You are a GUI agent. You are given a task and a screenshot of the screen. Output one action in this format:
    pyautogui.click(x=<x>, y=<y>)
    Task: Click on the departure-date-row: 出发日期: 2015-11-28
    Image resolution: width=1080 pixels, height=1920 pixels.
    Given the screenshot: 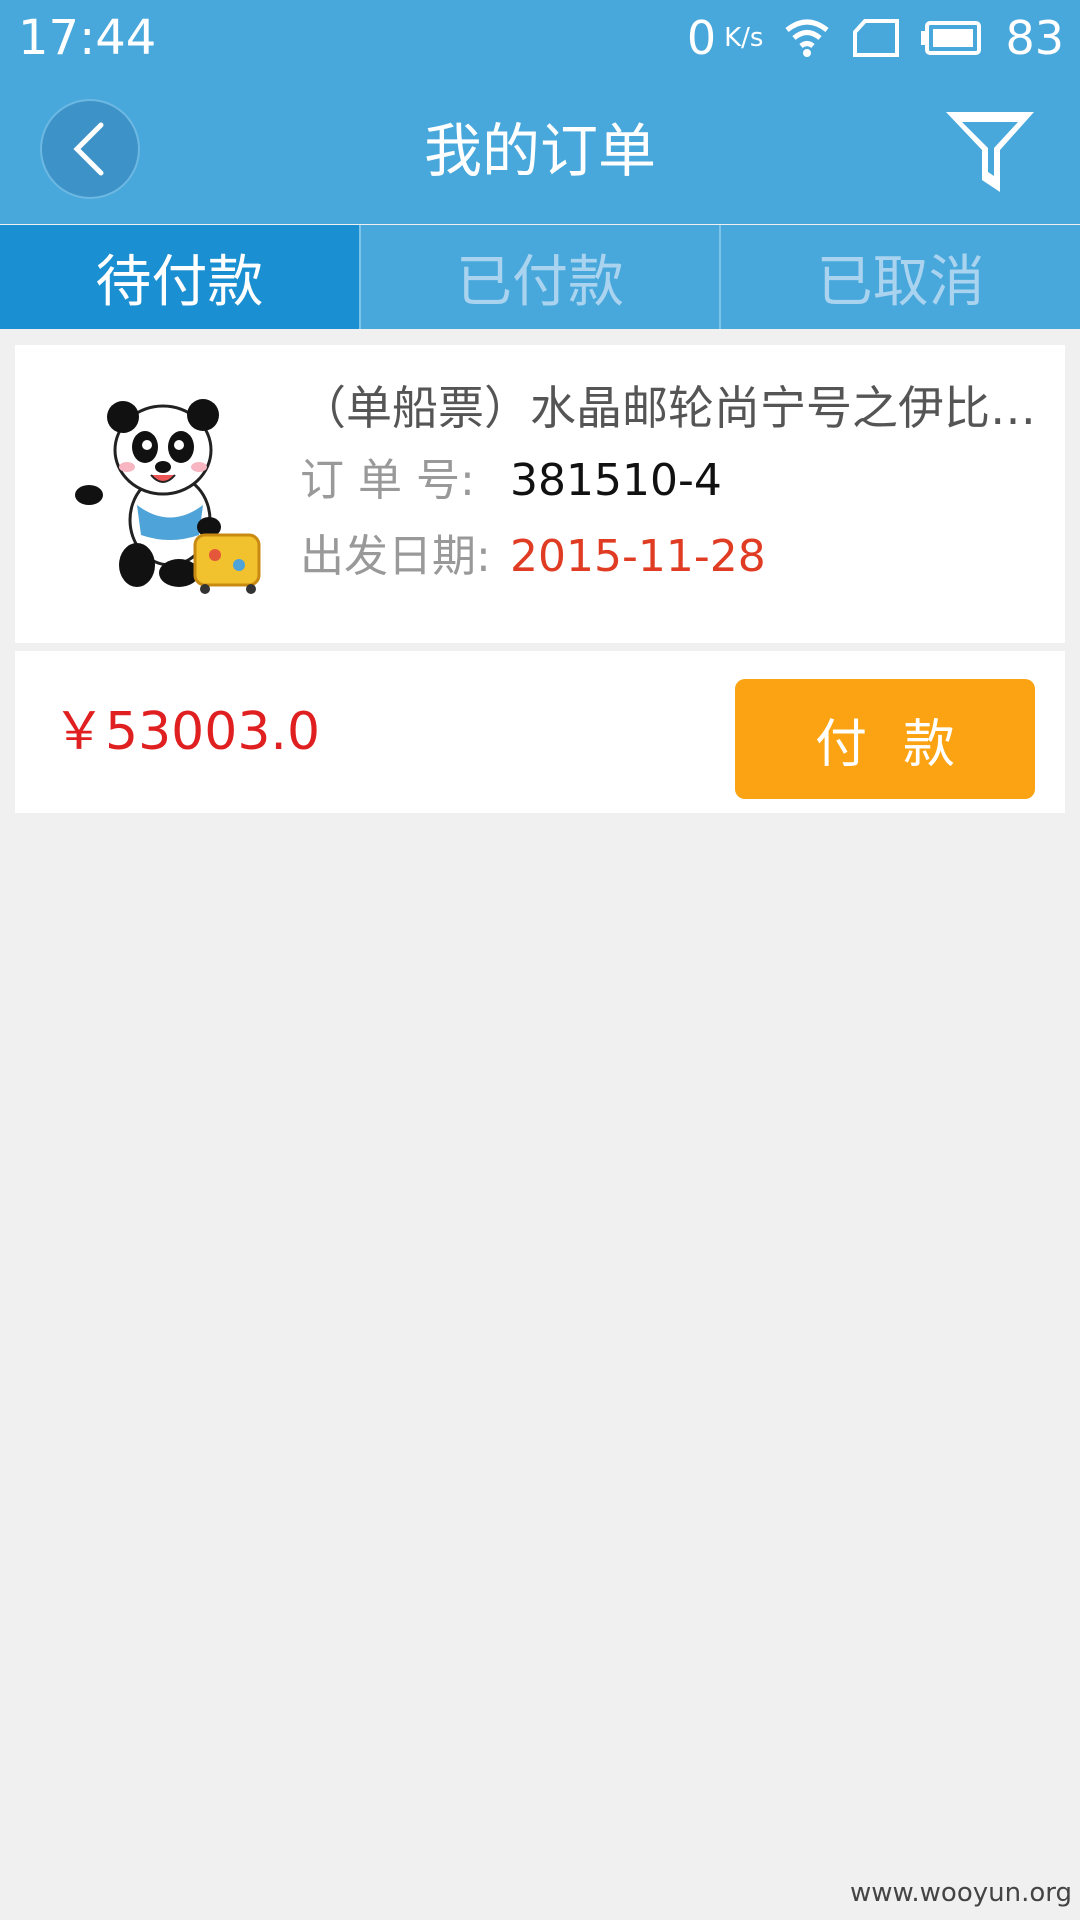 What is the action you would take?
    pyautogui.click(x=672, y=557)
    